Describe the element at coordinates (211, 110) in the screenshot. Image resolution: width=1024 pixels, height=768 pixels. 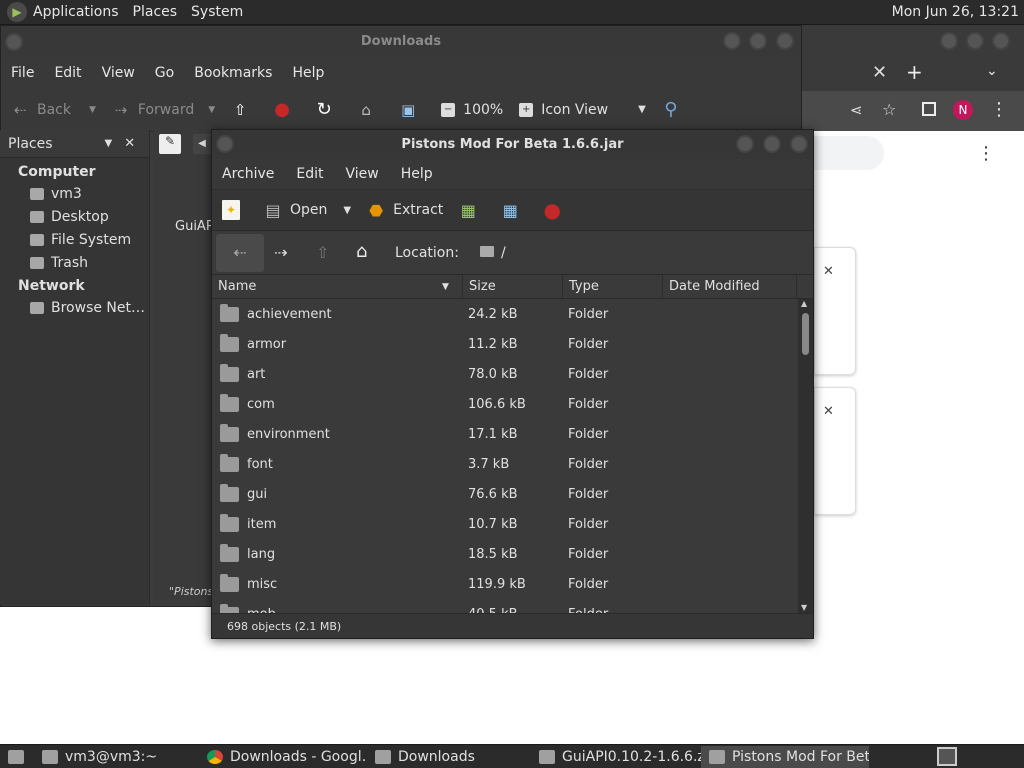
I see `forward-history-chevron-icon: ▼` at that location.